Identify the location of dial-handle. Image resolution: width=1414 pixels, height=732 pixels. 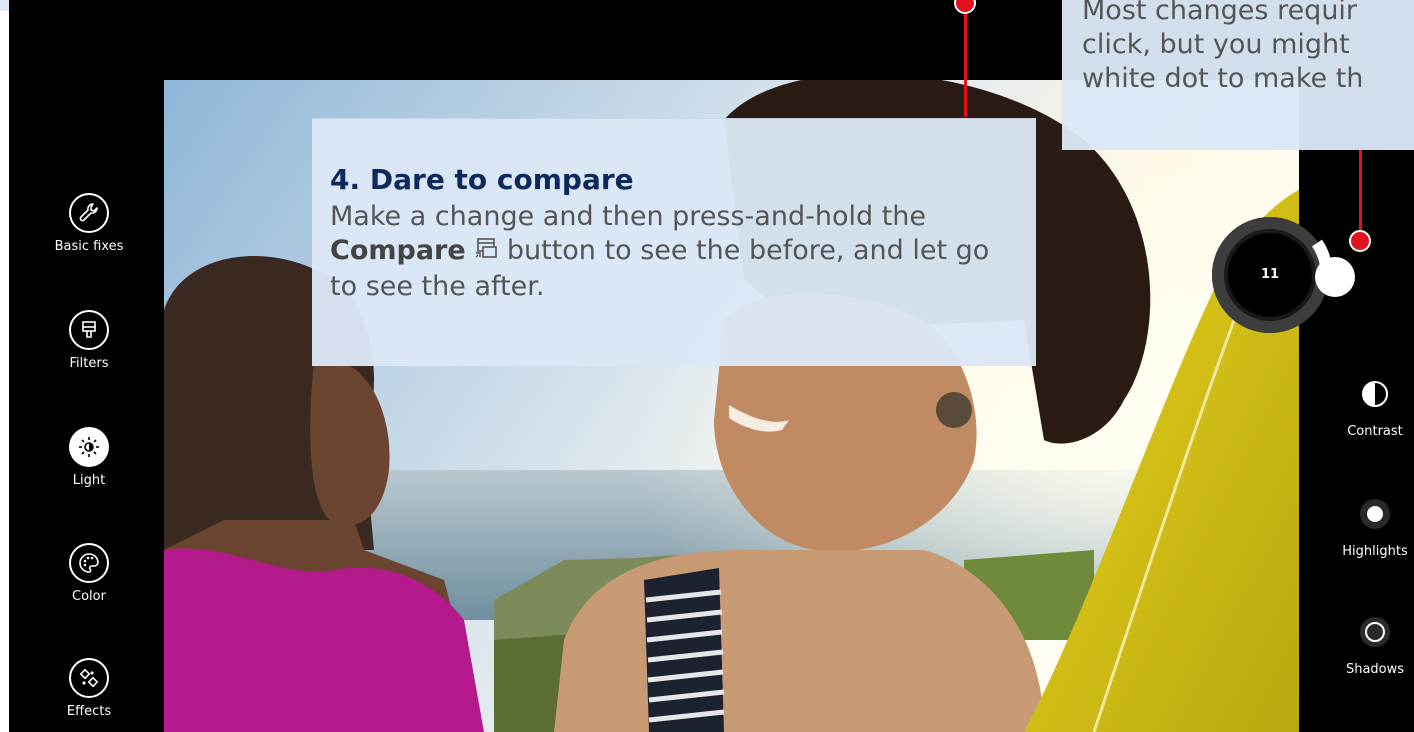
(1335, 277).